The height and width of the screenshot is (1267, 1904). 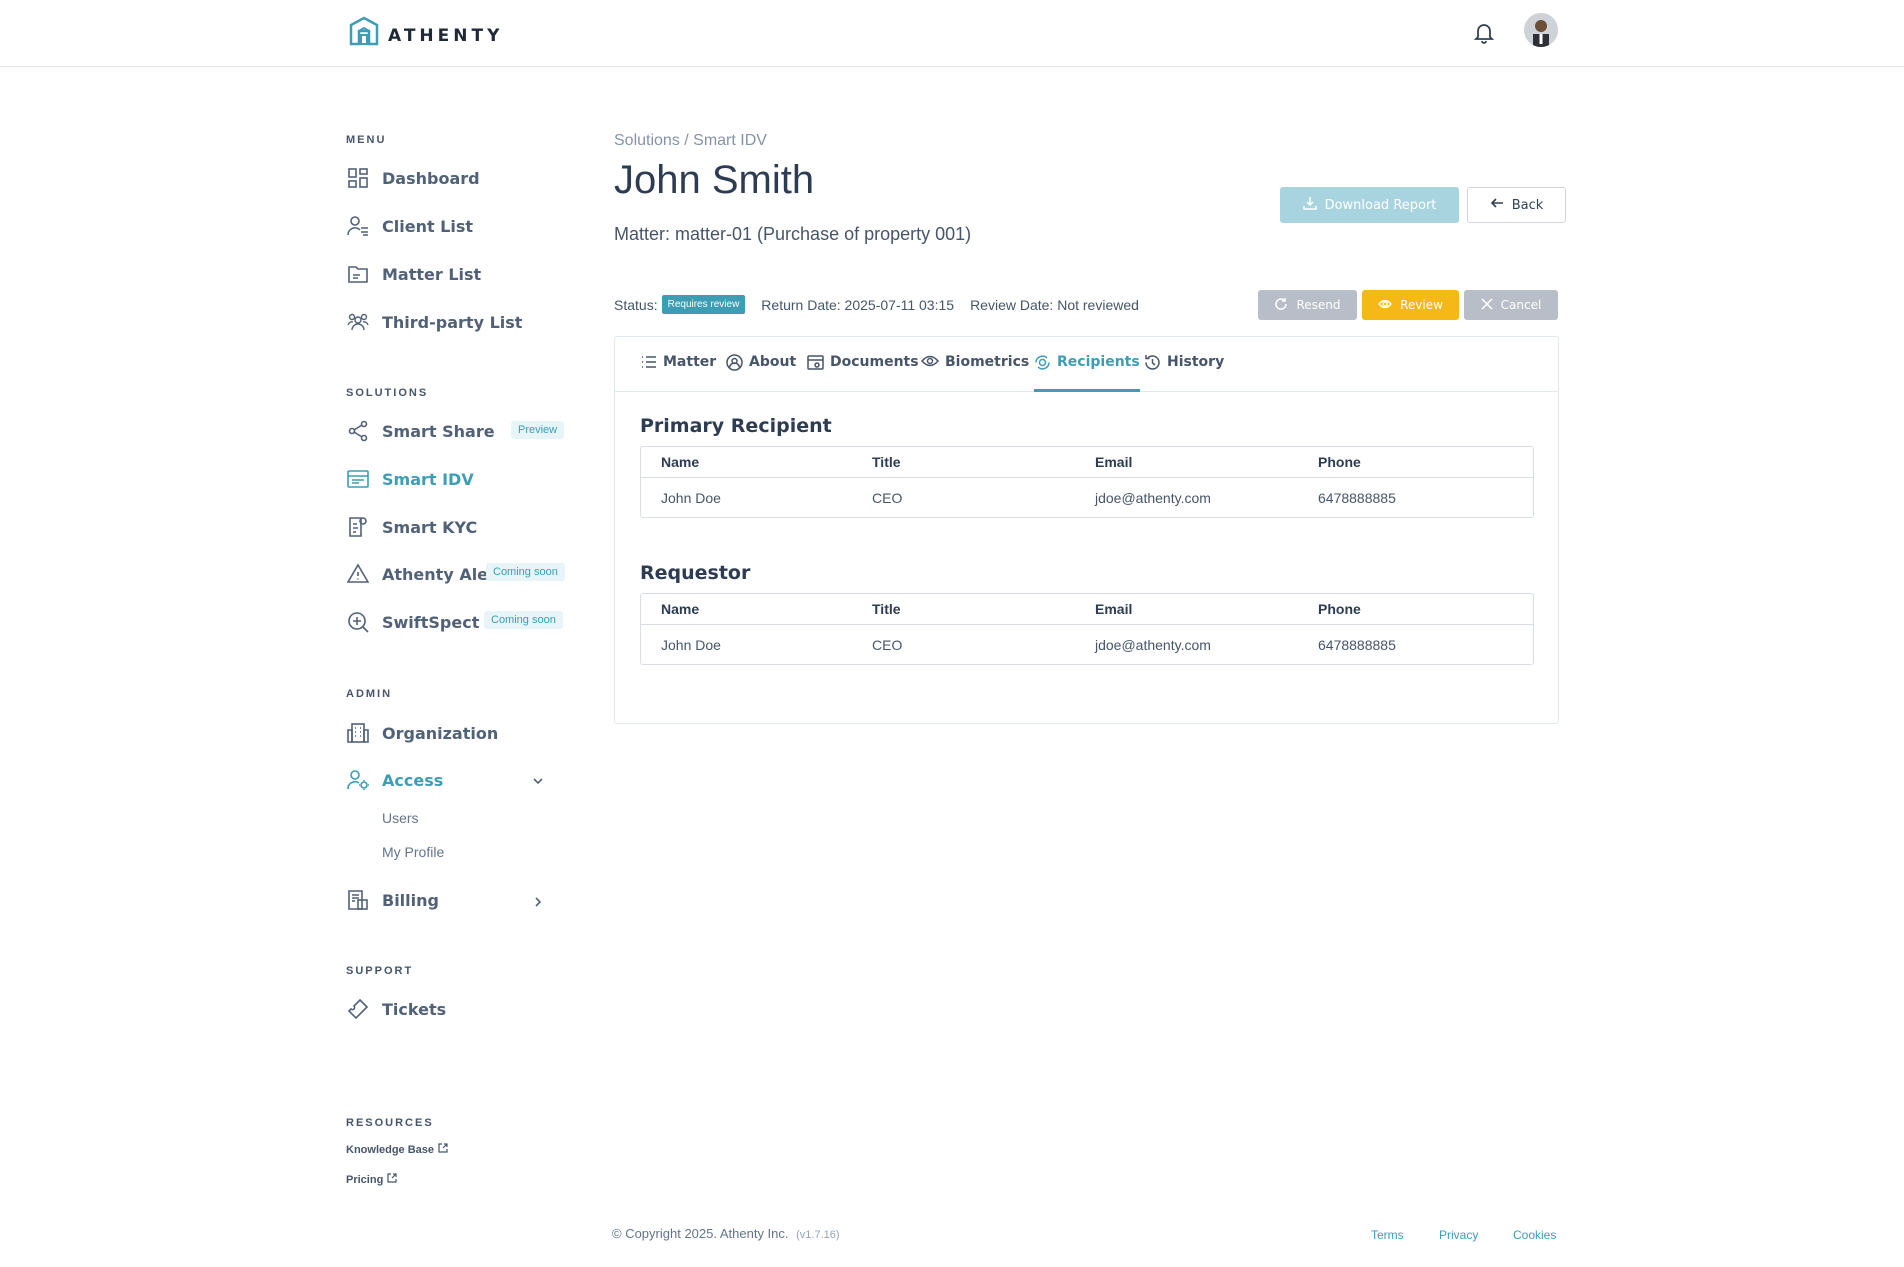 I want to click on sidebar-item-label: SwiftSpect, so click(x=431, y=622).